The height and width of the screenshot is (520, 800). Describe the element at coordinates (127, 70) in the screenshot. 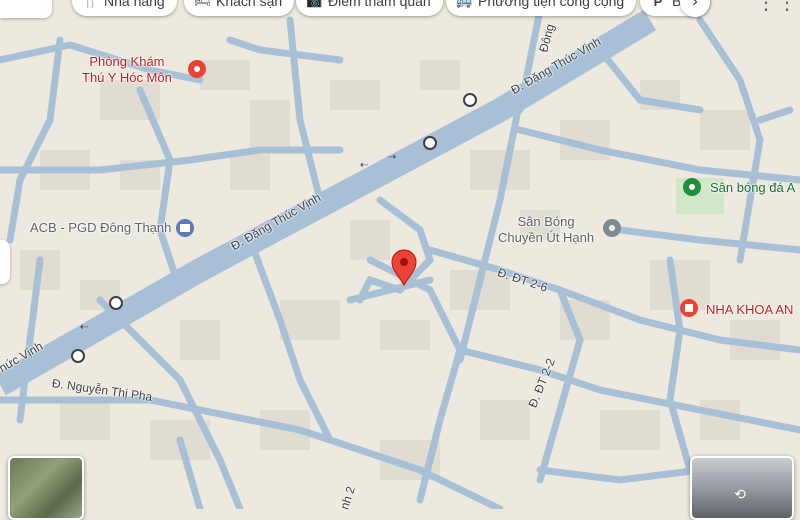

I see `poi-label-phong-kham: Phòng Khám Thú Y Hóc Môn` at that location.